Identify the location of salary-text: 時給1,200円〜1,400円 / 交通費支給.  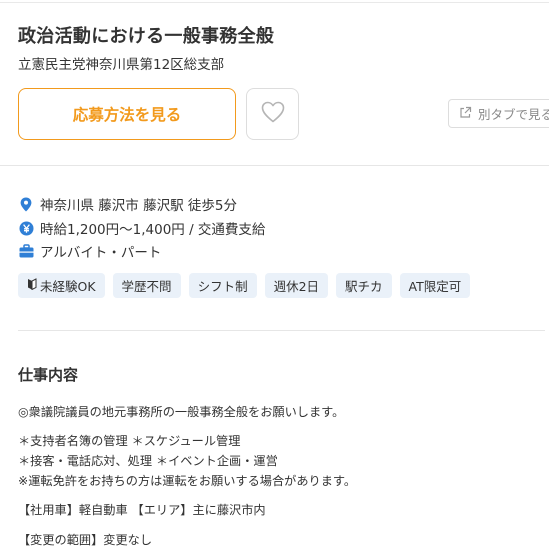
(153, 230).